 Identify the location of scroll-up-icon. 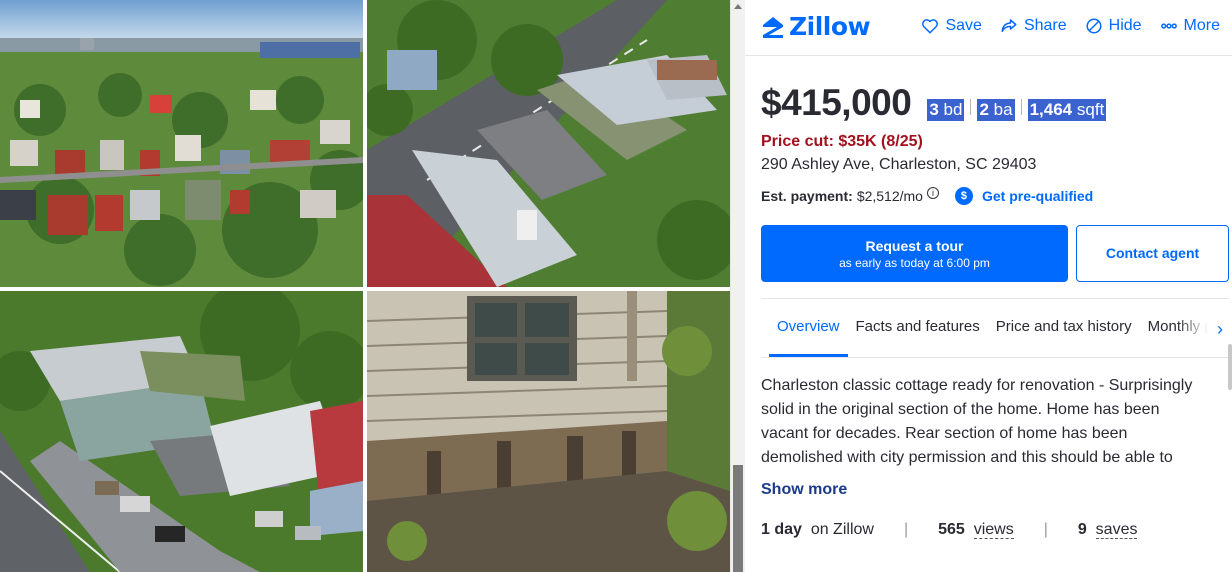
(738, 6).